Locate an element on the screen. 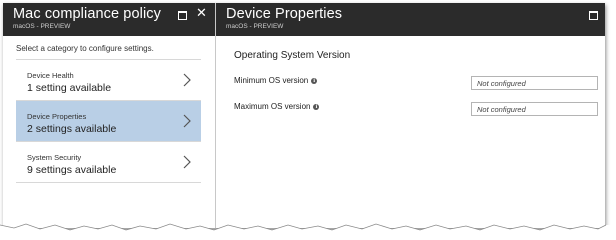 The image size is (616, 240). os-version-section-title: Operating System Version is located at coordinates (292, 55).